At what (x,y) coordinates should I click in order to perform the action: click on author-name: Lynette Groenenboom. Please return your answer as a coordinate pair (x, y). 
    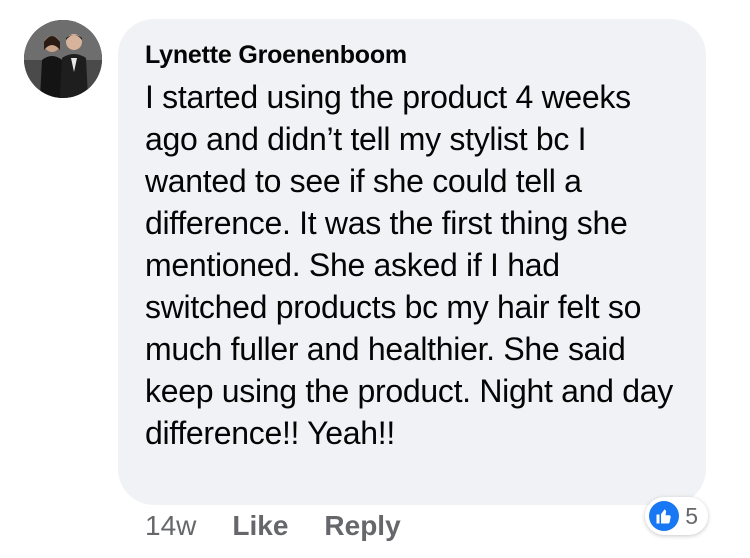
    Looking at the image, I should click on (412, 55).